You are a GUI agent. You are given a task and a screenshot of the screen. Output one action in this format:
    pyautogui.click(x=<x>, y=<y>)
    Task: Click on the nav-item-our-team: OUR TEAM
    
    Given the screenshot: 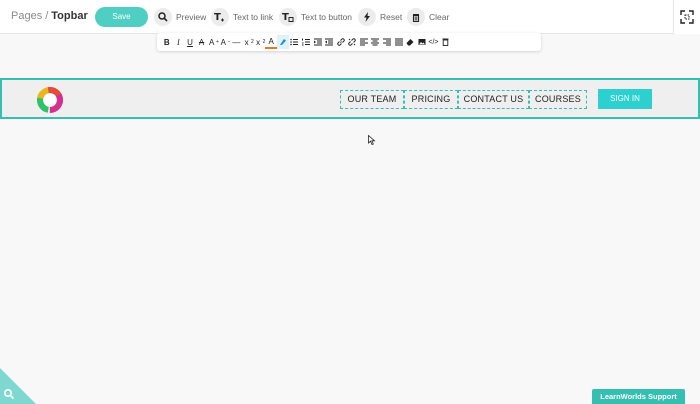 What is the action you would take?
    pyautogui.click(x=372, y=99)
    